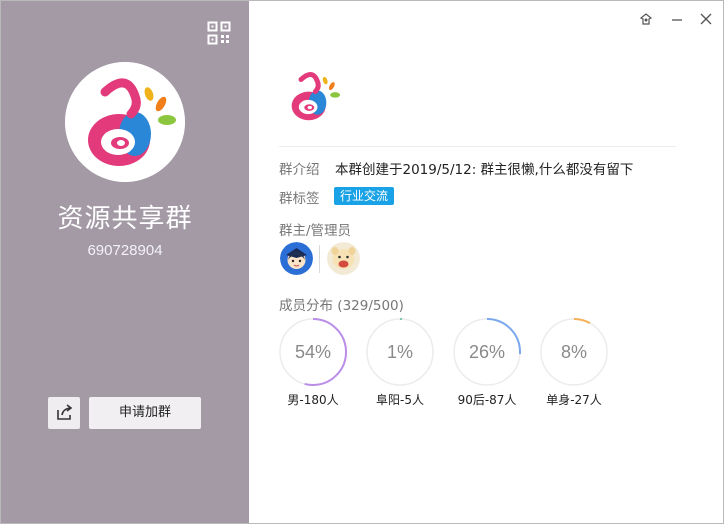 The height and width of the screenshot is (524, 724). I want to click on member-stat: 54% 男-180人, so click(313, 362).